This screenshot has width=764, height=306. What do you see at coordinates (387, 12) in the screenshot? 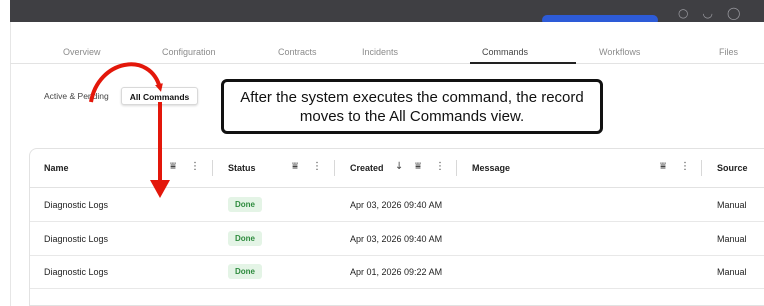
I see `app-topbar: ○◡◯` at bounding box center [387, 12].